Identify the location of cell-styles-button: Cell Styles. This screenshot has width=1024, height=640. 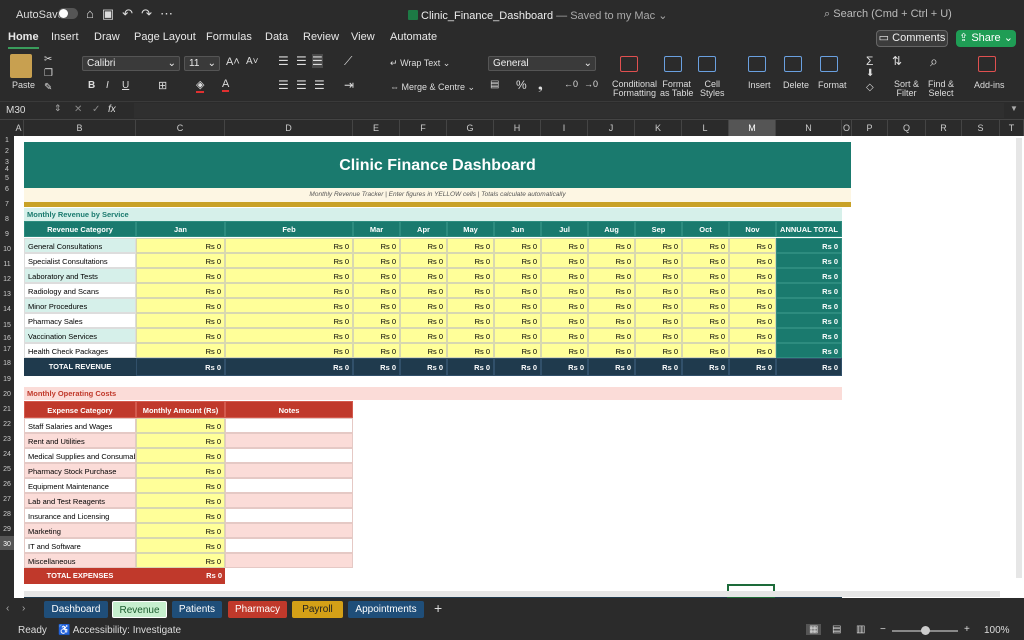
(712, 89).